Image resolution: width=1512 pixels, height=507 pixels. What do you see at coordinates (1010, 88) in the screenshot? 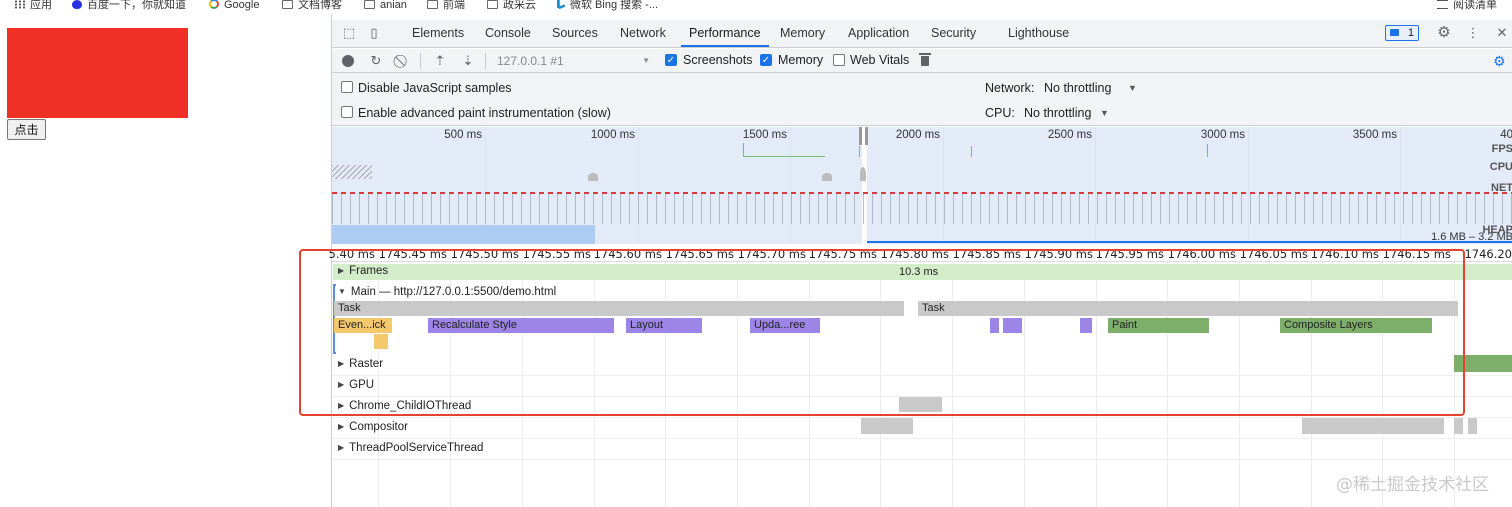
I see `network-throttle-label: Network:` at bounding box center [1010, 88].